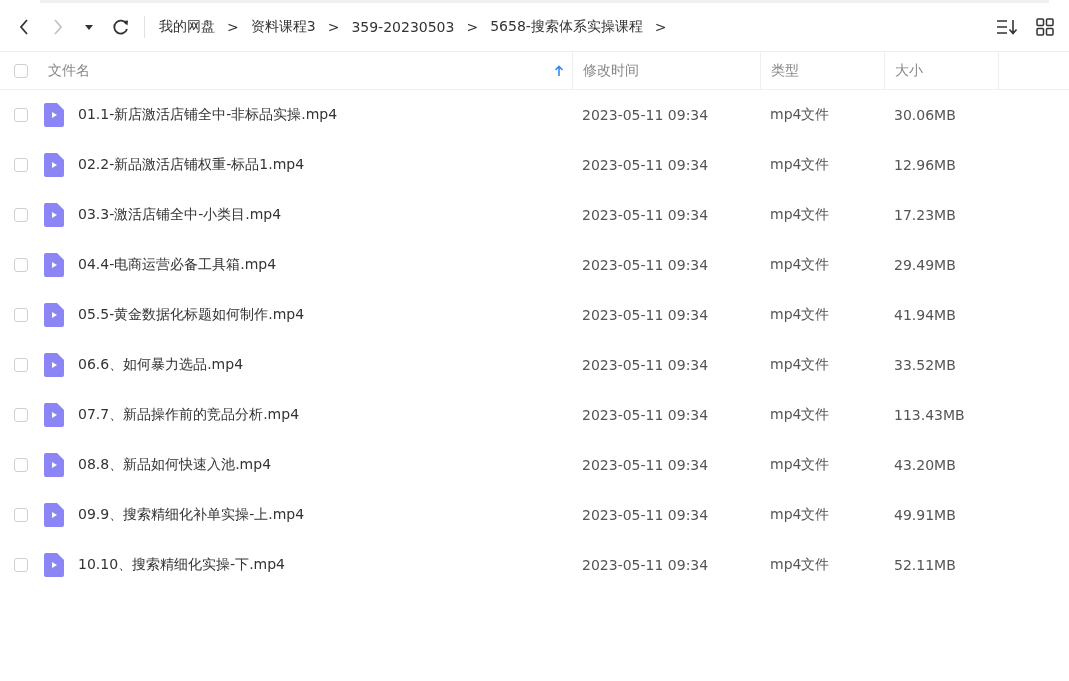 Image resolution: width=1069 pixels, height=681 pixels. I want to click on refresh-icon, so click(121, 27).